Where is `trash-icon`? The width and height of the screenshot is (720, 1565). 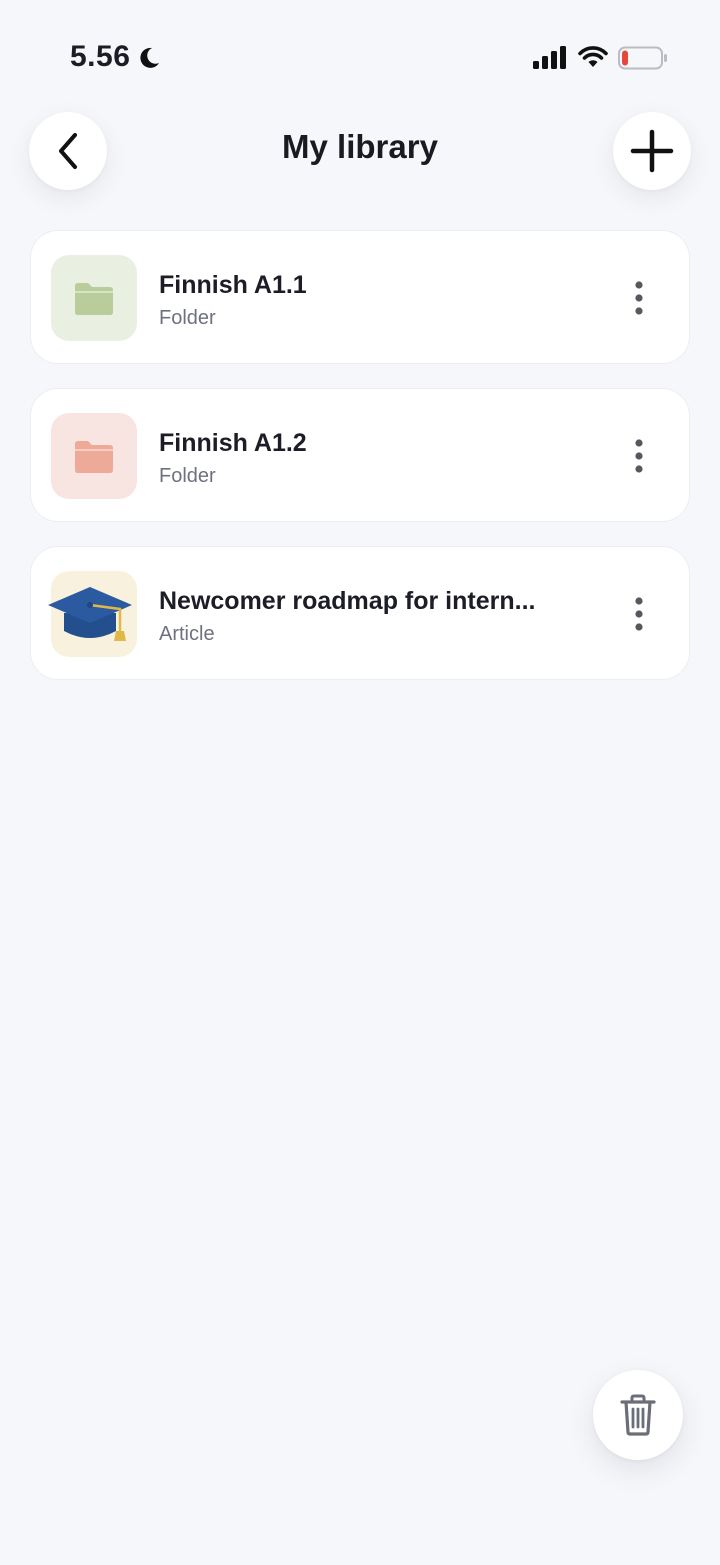
trash-icon is located at coordinates (638, 1415).